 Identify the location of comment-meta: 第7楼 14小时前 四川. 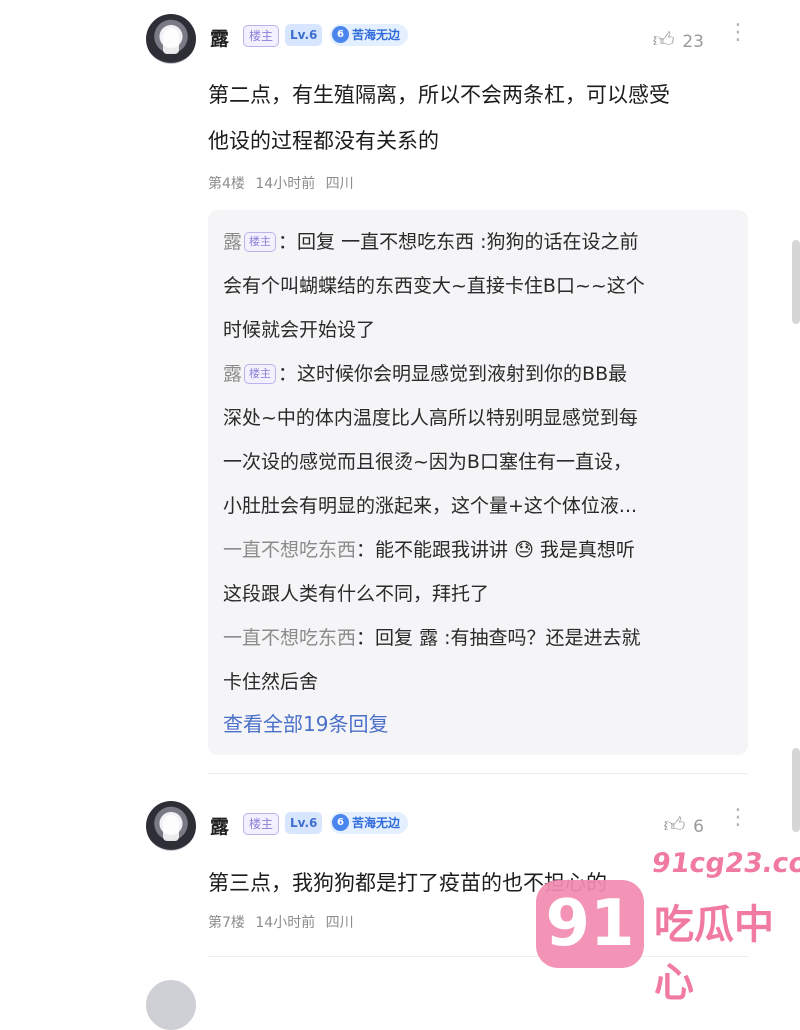
(281, 922).